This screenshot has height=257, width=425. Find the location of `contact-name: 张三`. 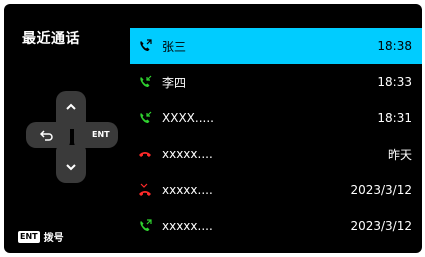

contact-name: 张三 is located at coordinates (174, 46).